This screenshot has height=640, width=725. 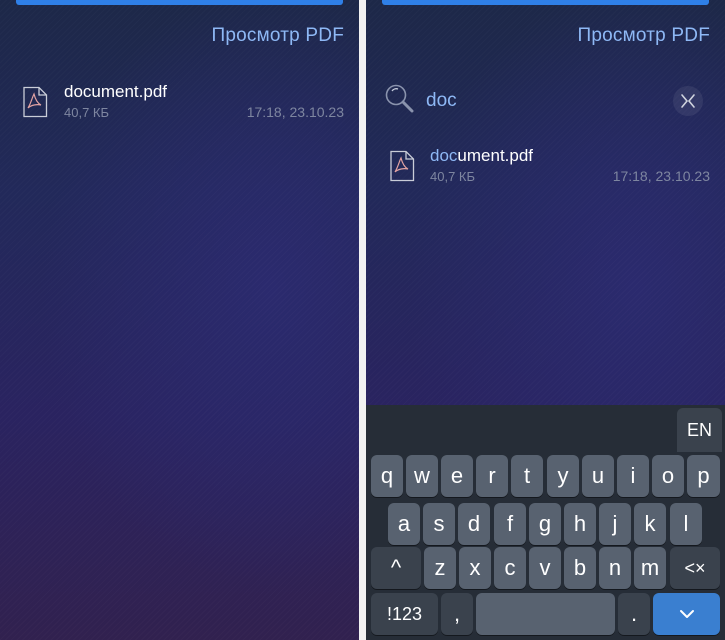 I want to click on key-d: d, so click(x=474, y=524).